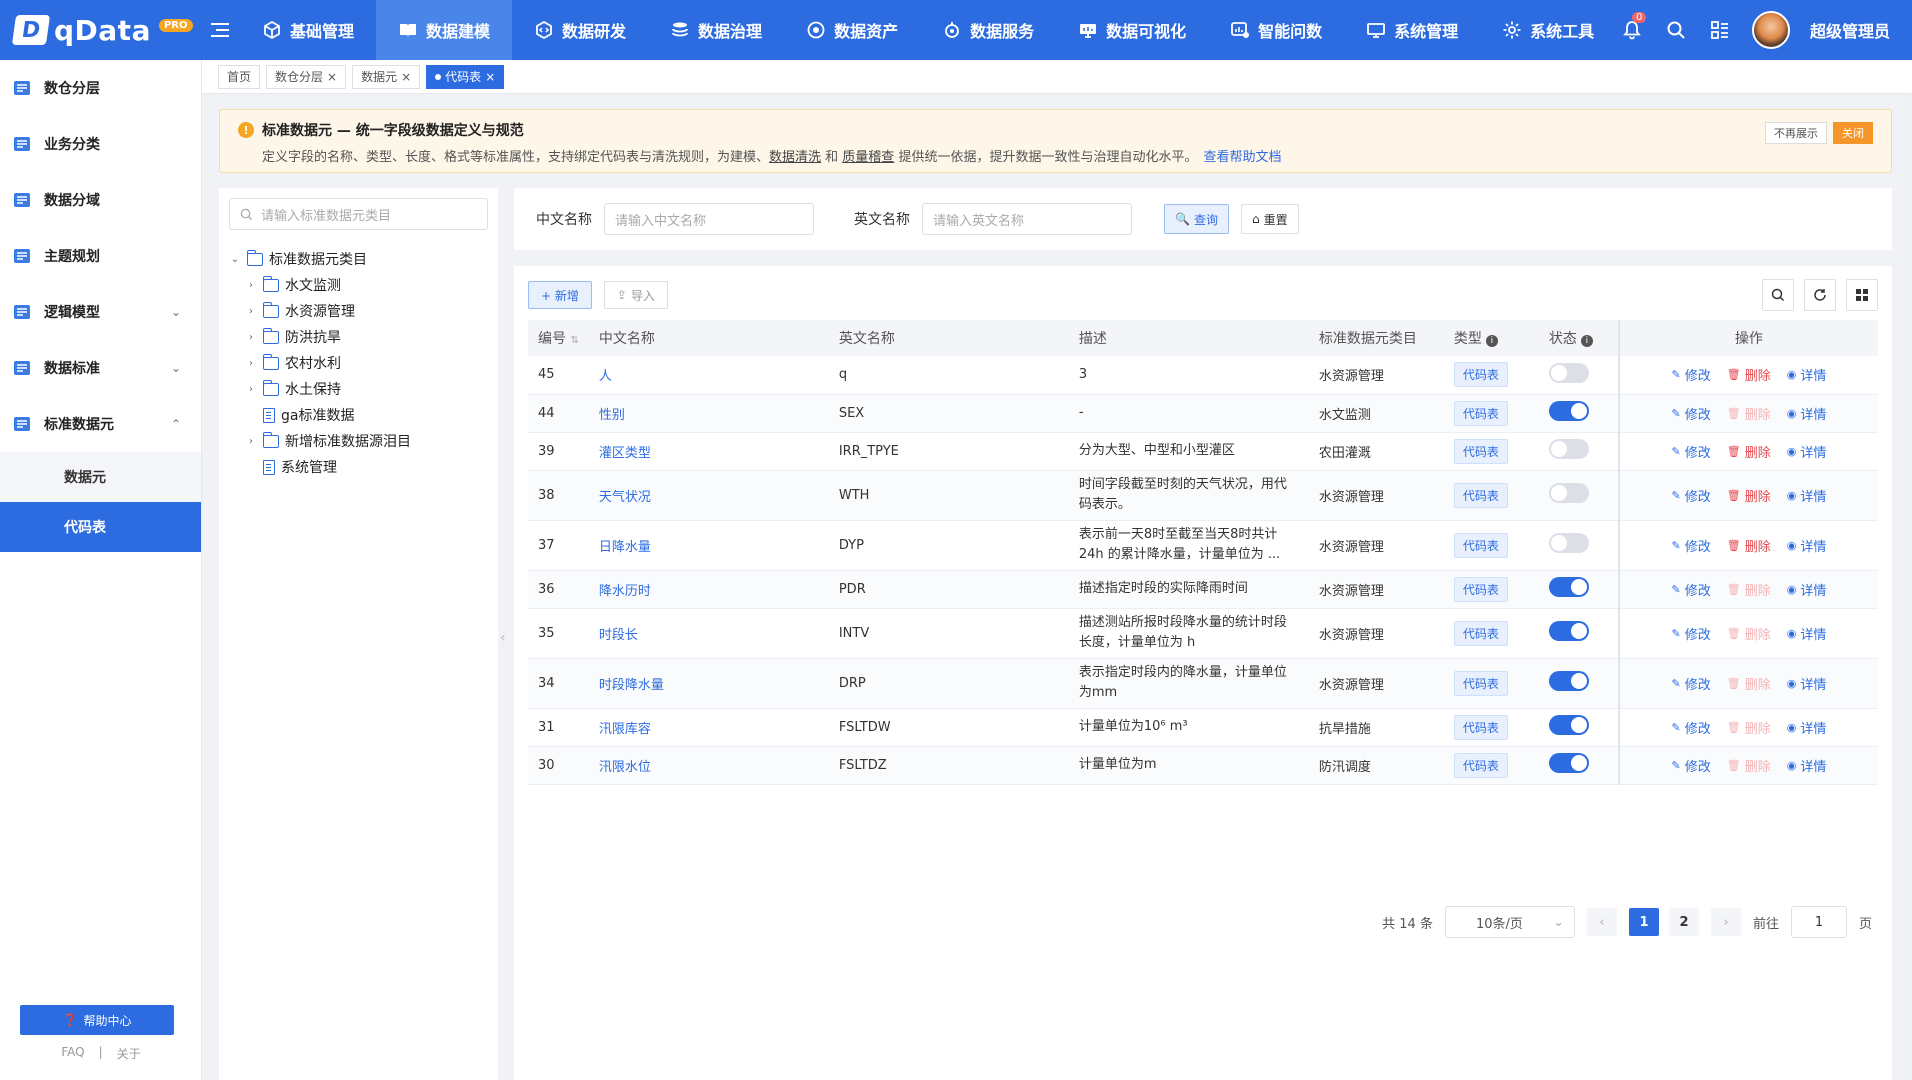  What do you see at coordinates (1203, 765) in the screenshot?
I see `table-row: 30 汛限水位 FSLTDZ 计量单位为m 防汛调度 代码表 ✎ 修改 🗑 删除 ◉ 详情` at bounding box center [1203, 765].